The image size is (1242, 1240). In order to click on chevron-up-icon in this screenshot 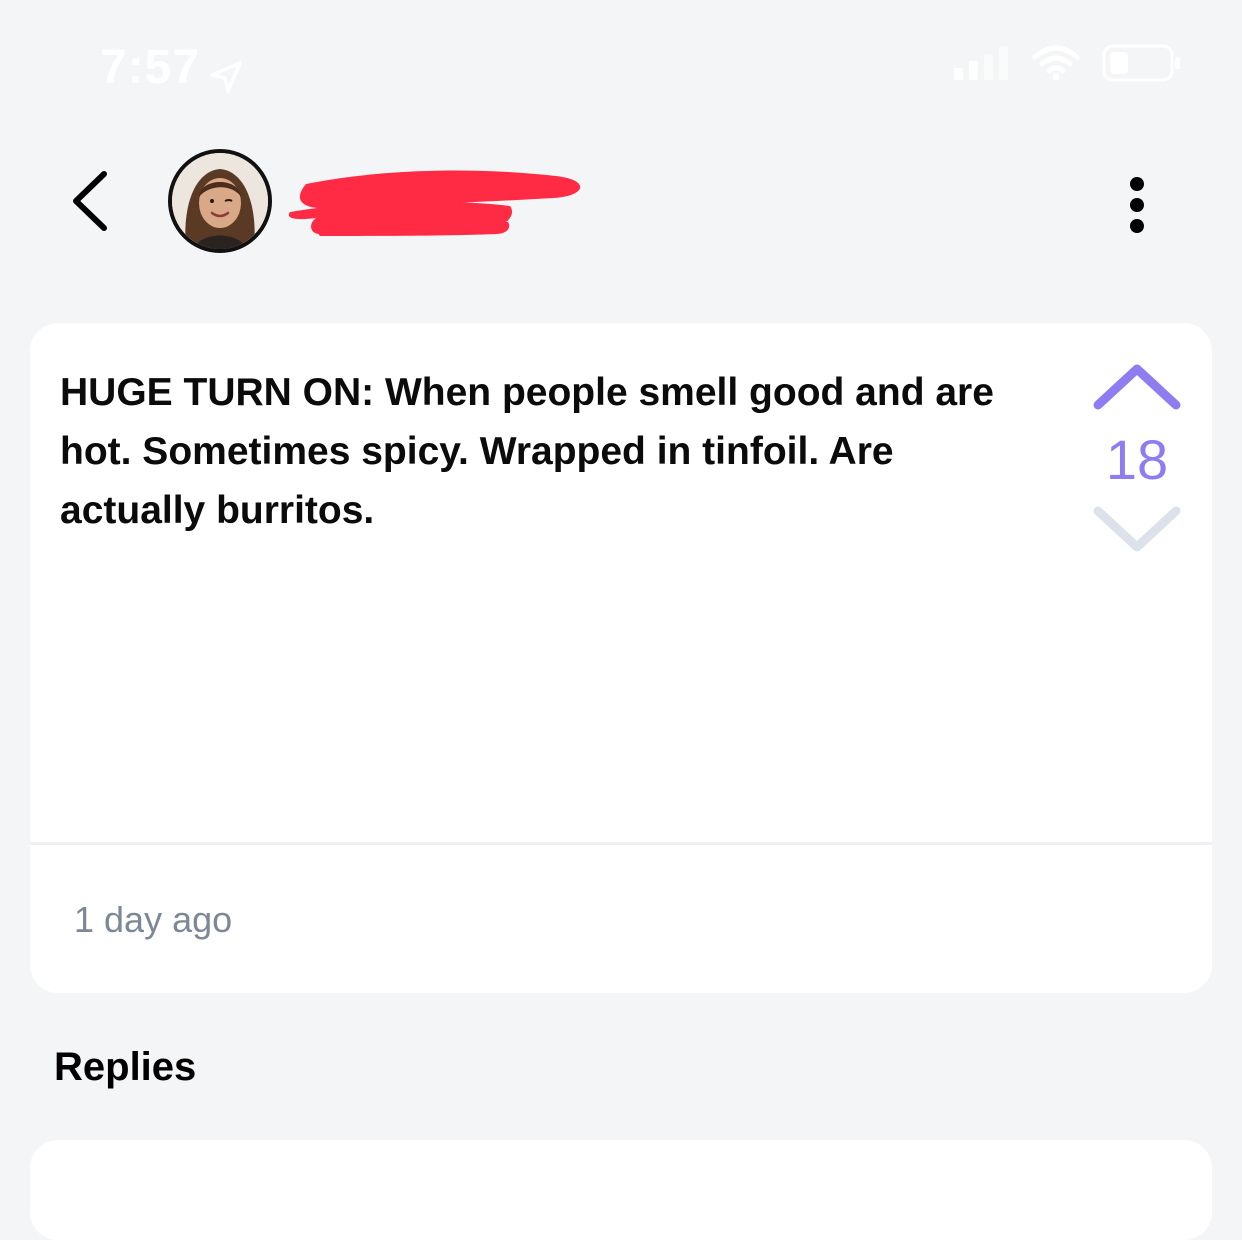, I will do `click(1137, 390)`.